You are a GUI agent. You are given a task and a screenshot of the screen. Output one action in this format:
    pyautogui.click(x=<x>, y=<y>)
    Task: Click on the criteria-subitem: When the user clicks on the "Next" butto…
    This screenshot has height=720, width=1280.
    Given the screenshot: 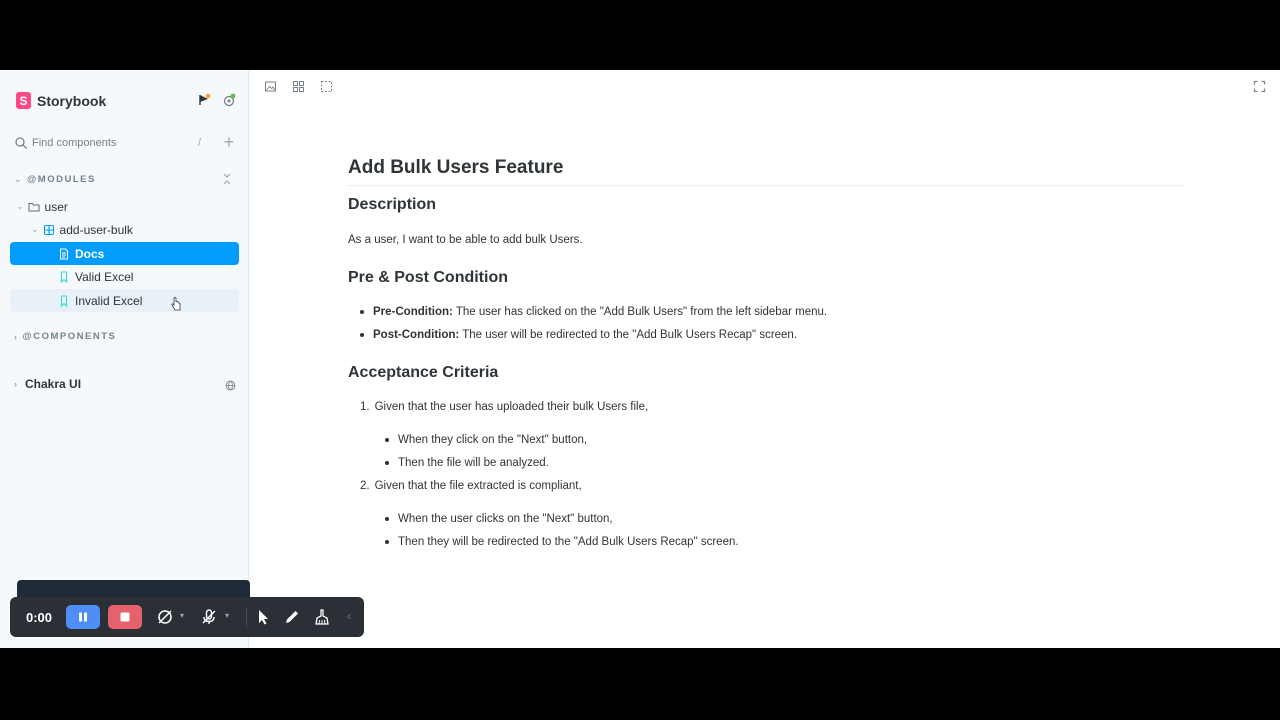 What is the action you would take?
    pyautogui.click(x=505, y=519)
    